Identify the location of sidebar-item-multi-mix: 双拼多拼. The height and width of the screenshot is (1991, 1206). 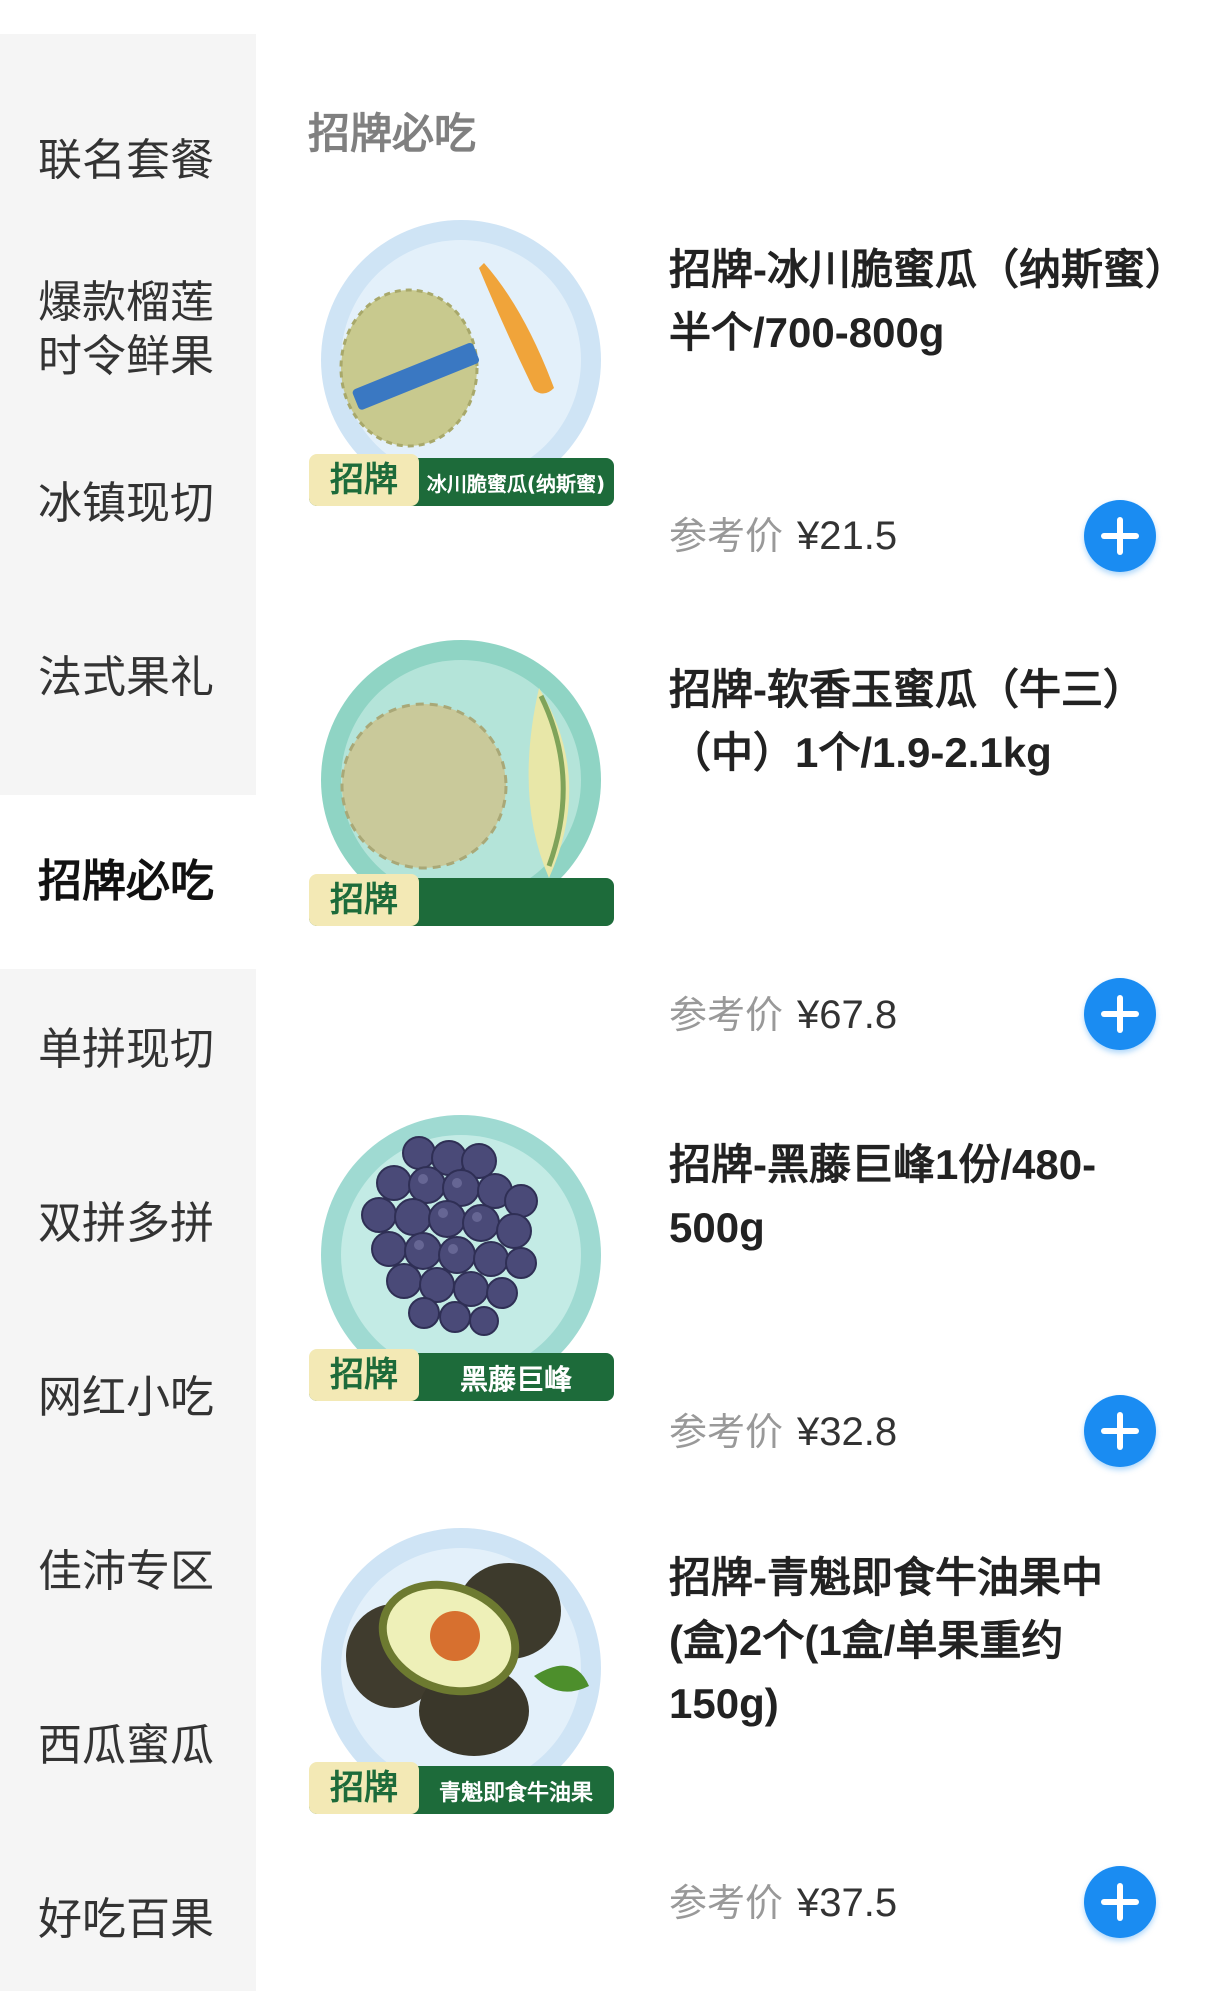
(128, 1224).